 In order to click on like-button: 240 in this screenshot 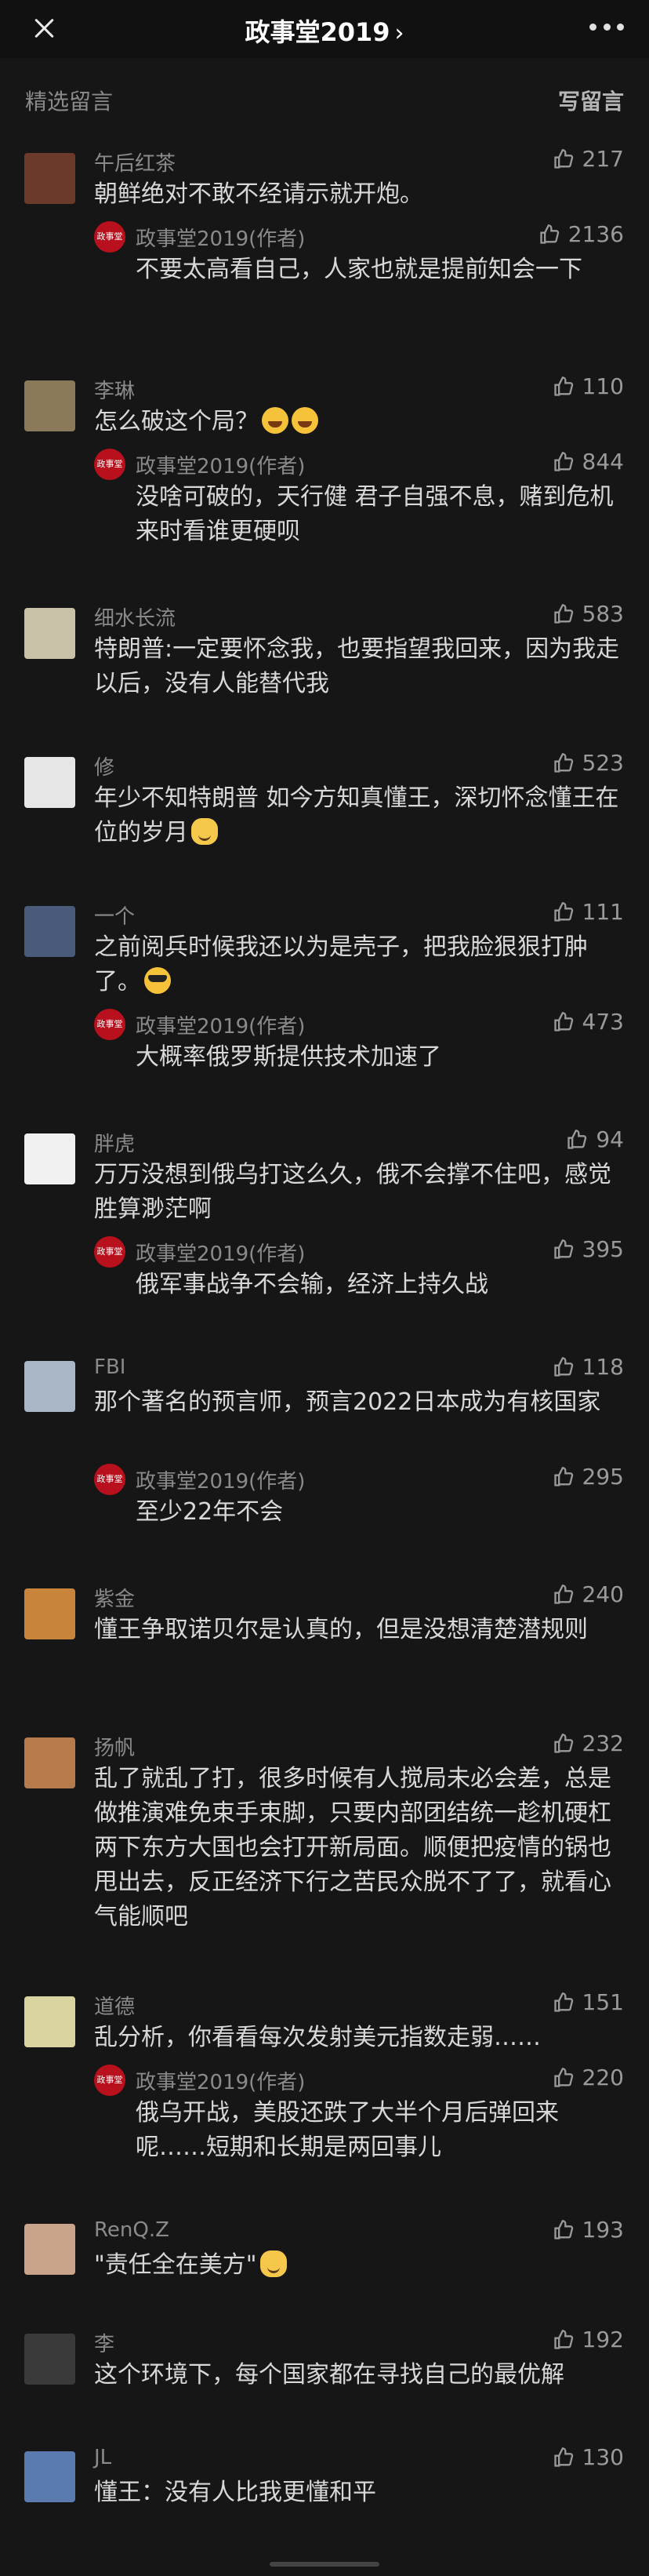, I will do `click(589, 1594)`.